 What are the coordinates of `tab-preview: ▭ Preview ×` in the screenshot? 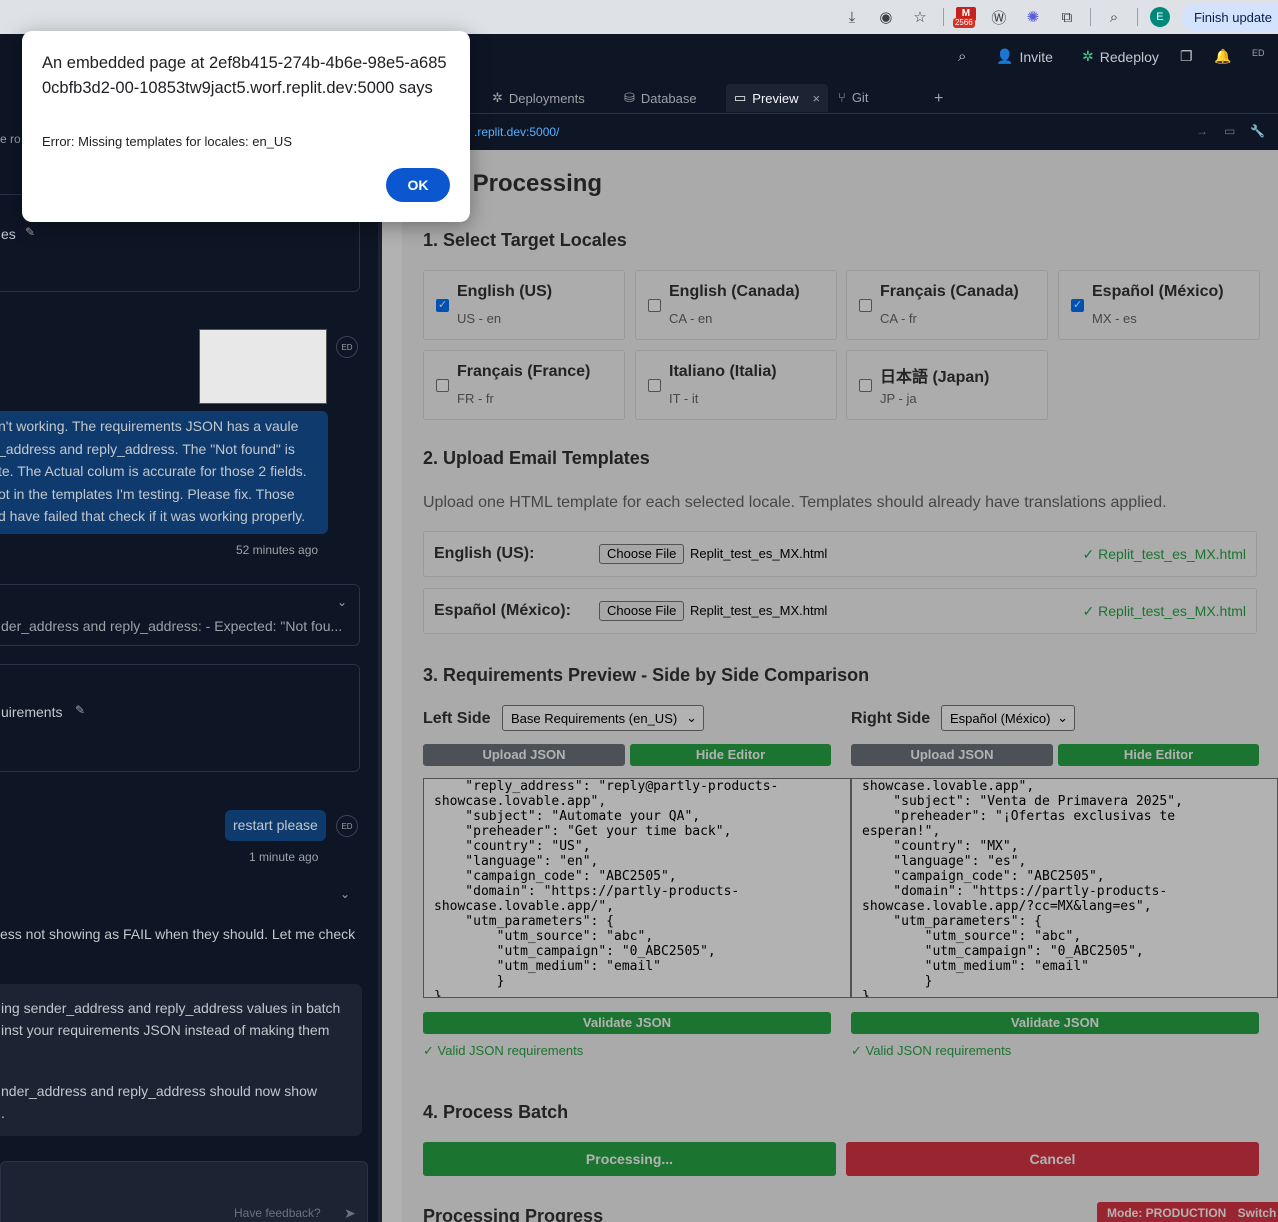 It's located at (777, 98).